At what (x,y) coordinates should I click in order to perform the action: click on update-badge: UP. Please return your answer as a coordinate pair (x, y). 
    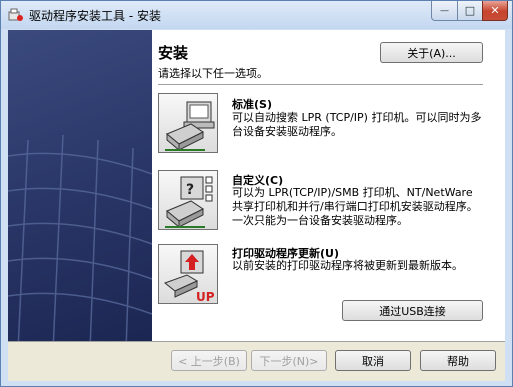
    Looking at the image, I should click on (205, 297).